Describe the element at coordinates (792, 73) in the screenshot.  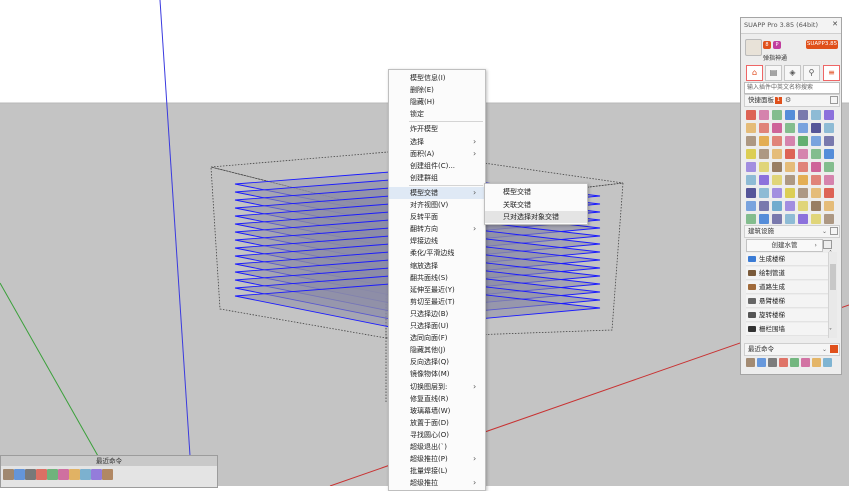
I see `paint-icon: ◈` at that location.